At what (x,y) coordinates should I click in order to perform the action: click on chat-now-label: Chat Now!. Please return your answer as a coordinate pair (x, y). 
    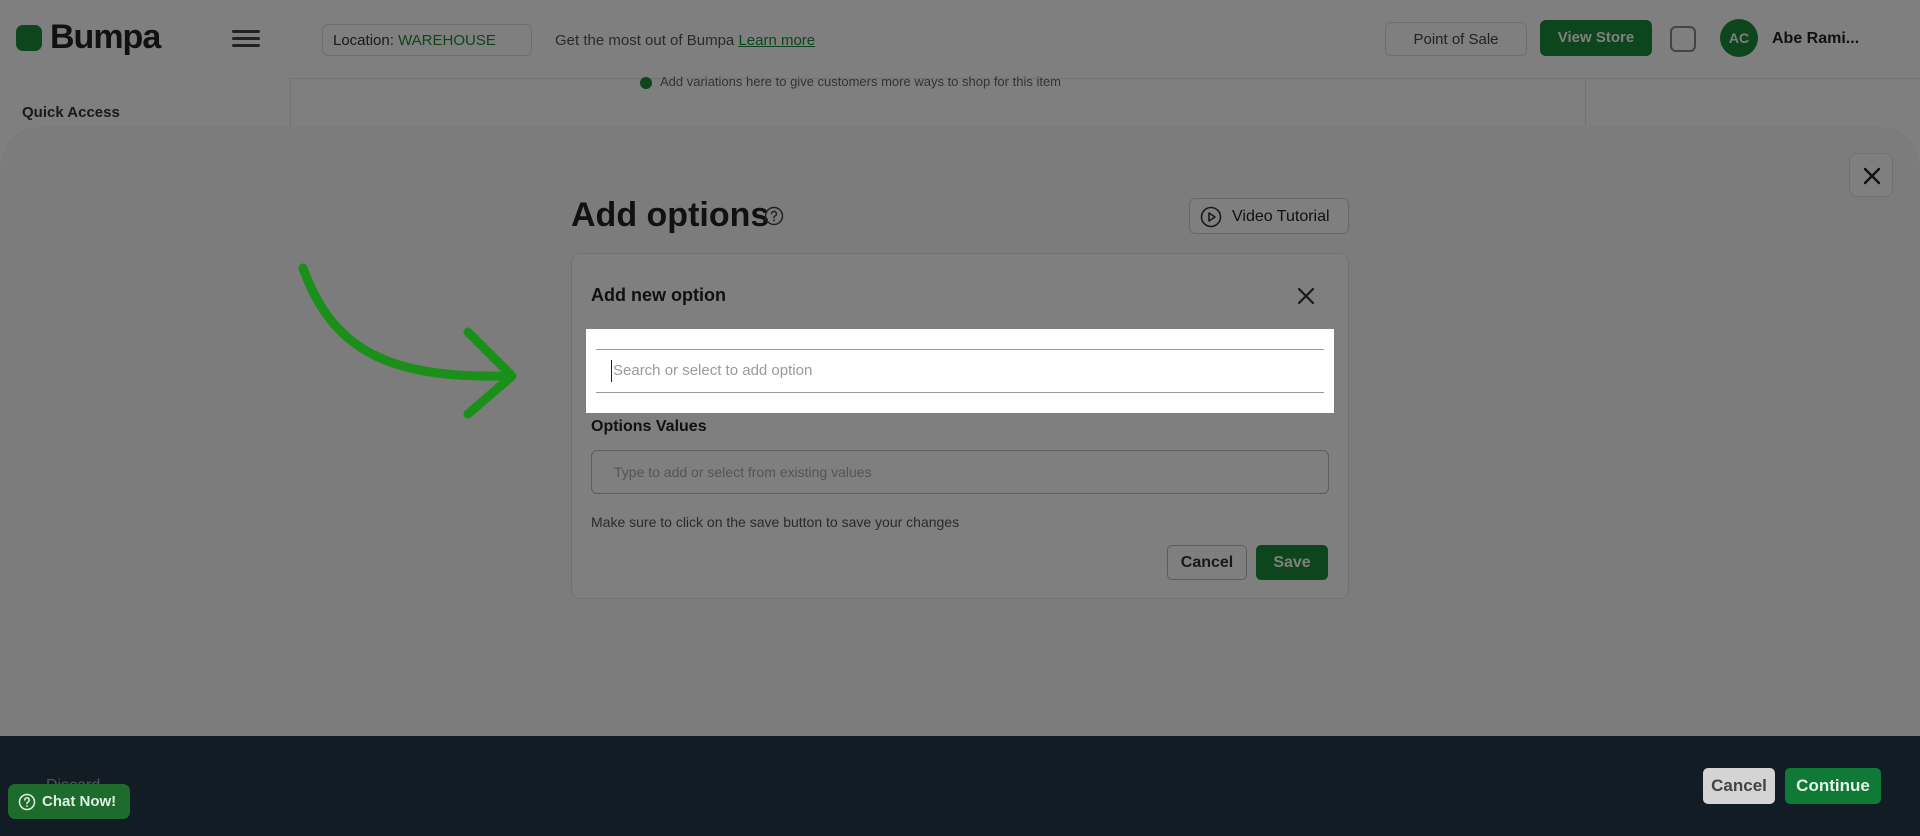
    Looking at the image, I should click on (79, 801).